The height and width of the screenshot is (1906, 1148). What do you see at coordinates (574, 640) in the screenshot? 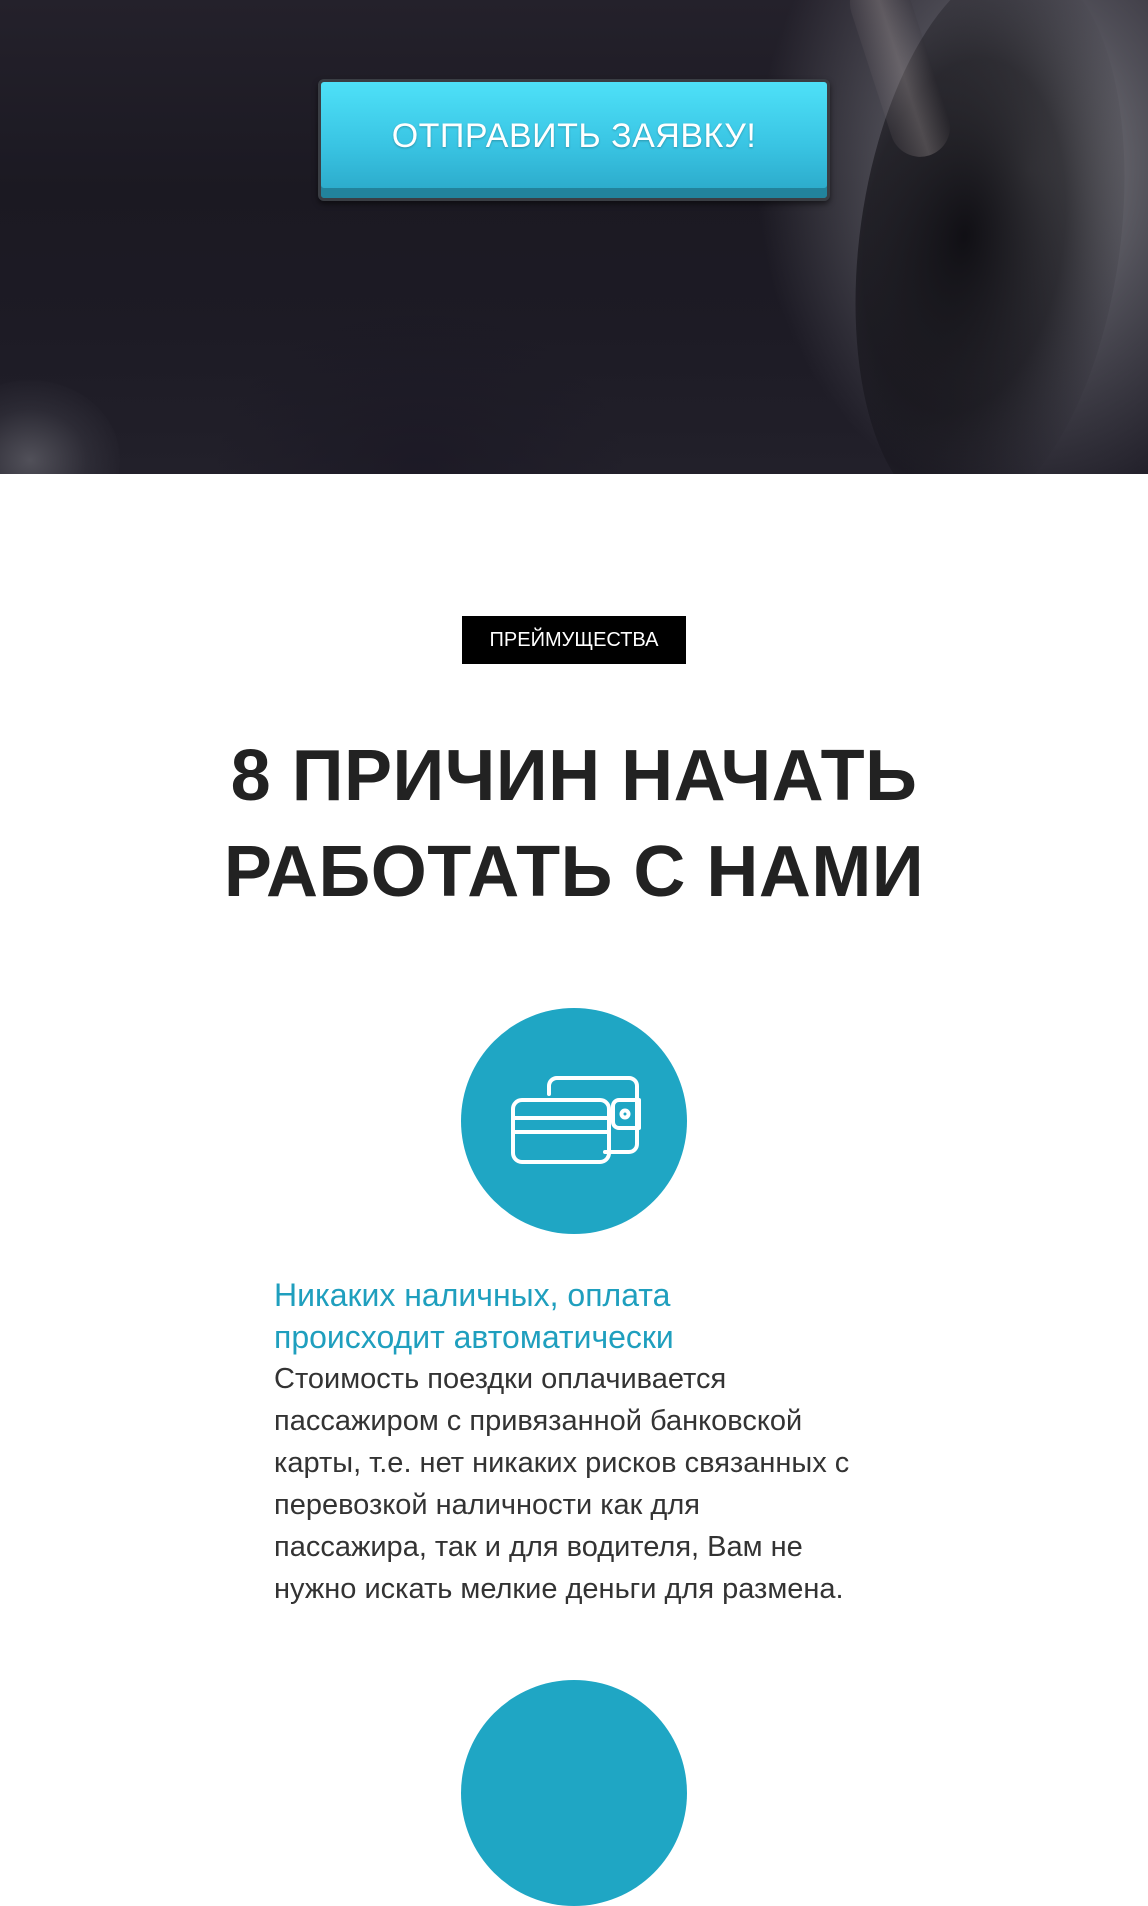
I see `section-badge: ПРЕЙМУЩЕСТВА` at bounding box center [574, 640].